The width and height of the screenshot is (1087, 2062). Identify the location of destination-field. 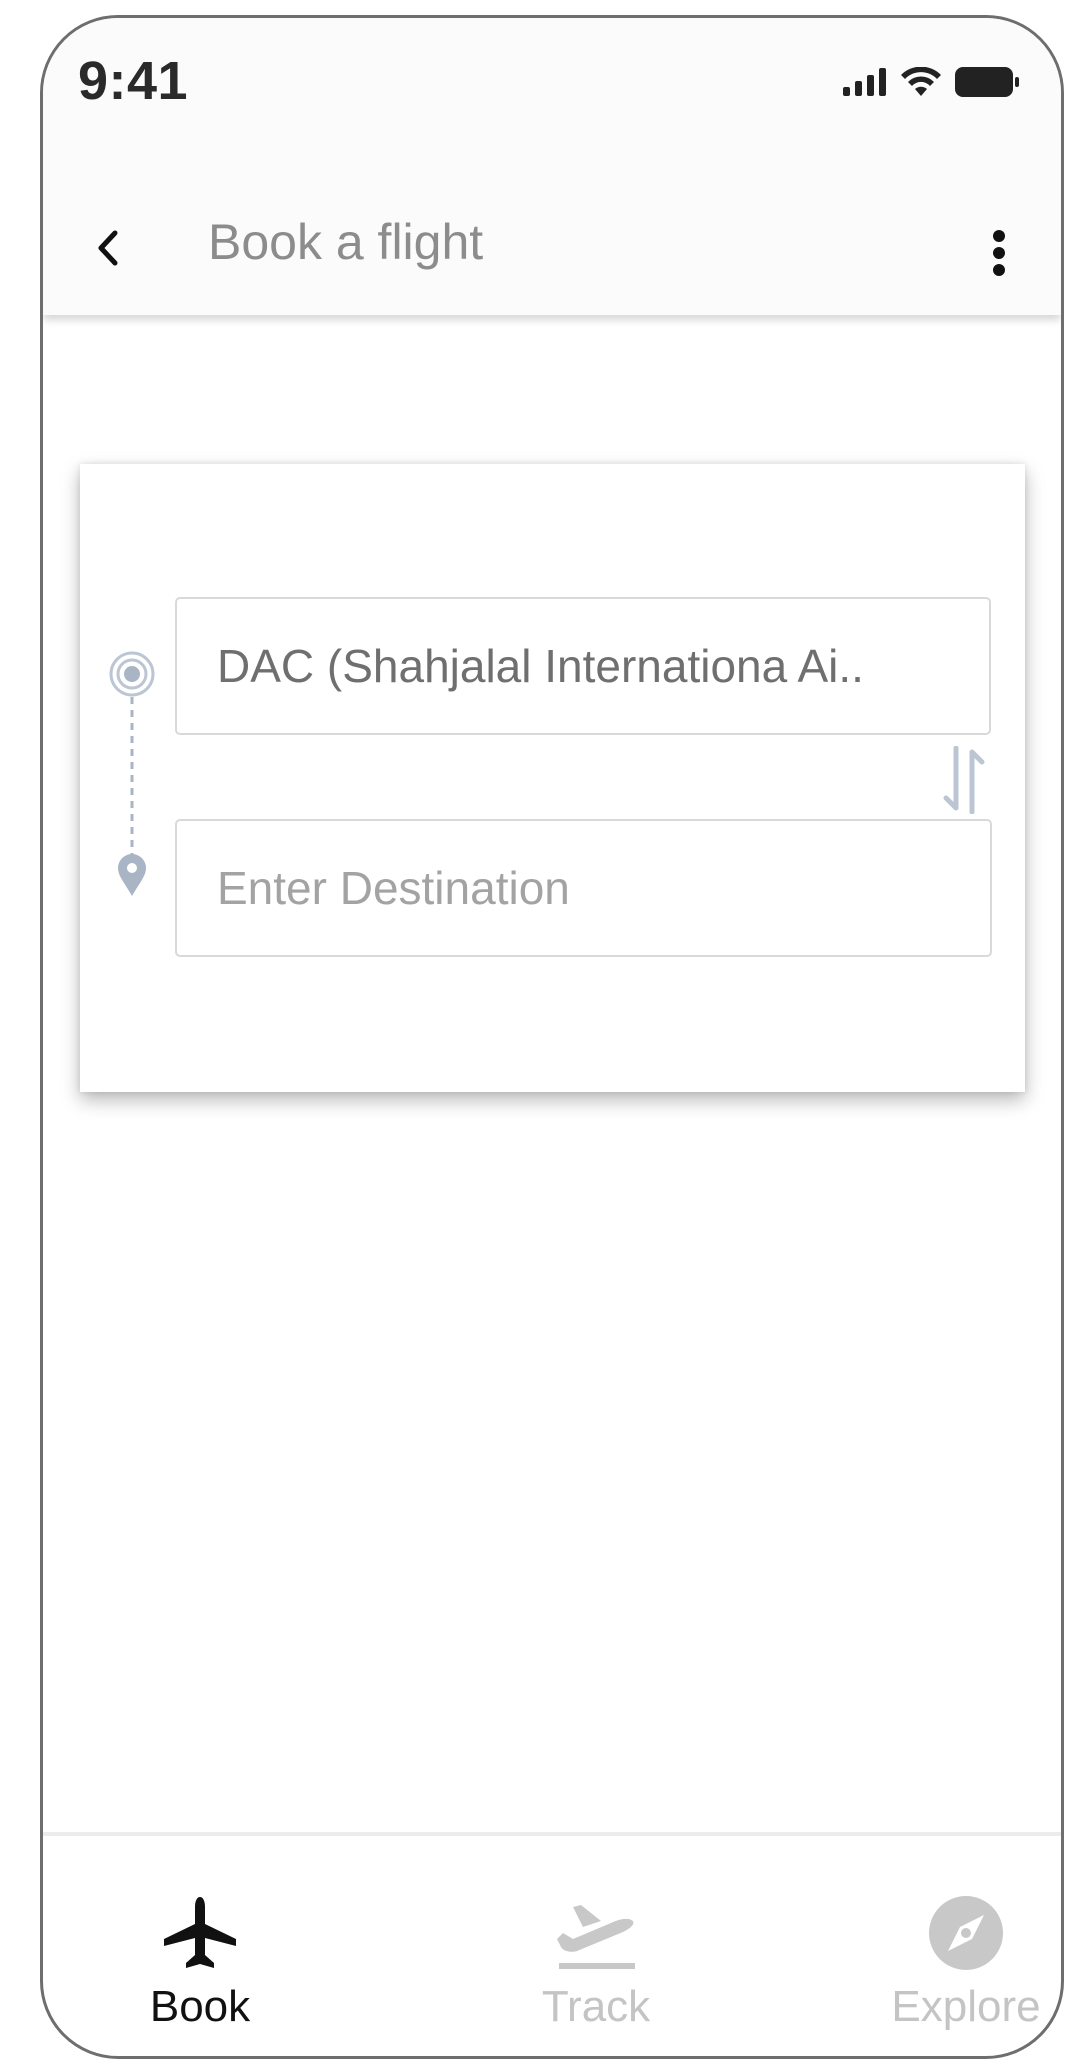
(583, 888).